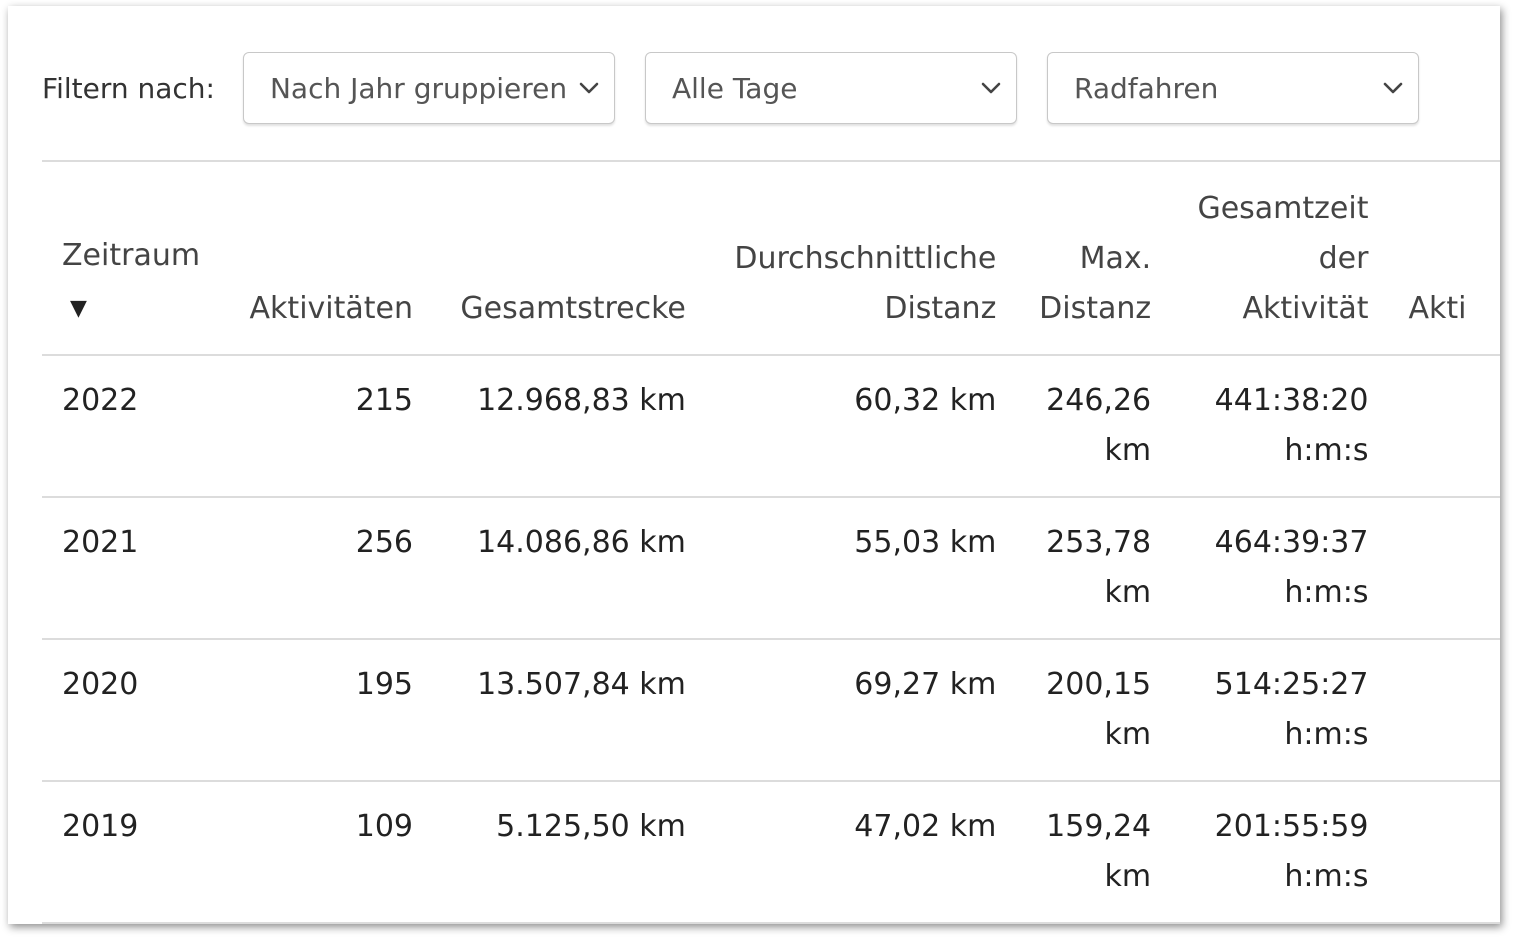 The width and height of the screenshot is (1513, 943). Describe the element at coordinates (581, 542) in the screenshot. I see `cell-total-distance: 14.086,86 km` at that location.